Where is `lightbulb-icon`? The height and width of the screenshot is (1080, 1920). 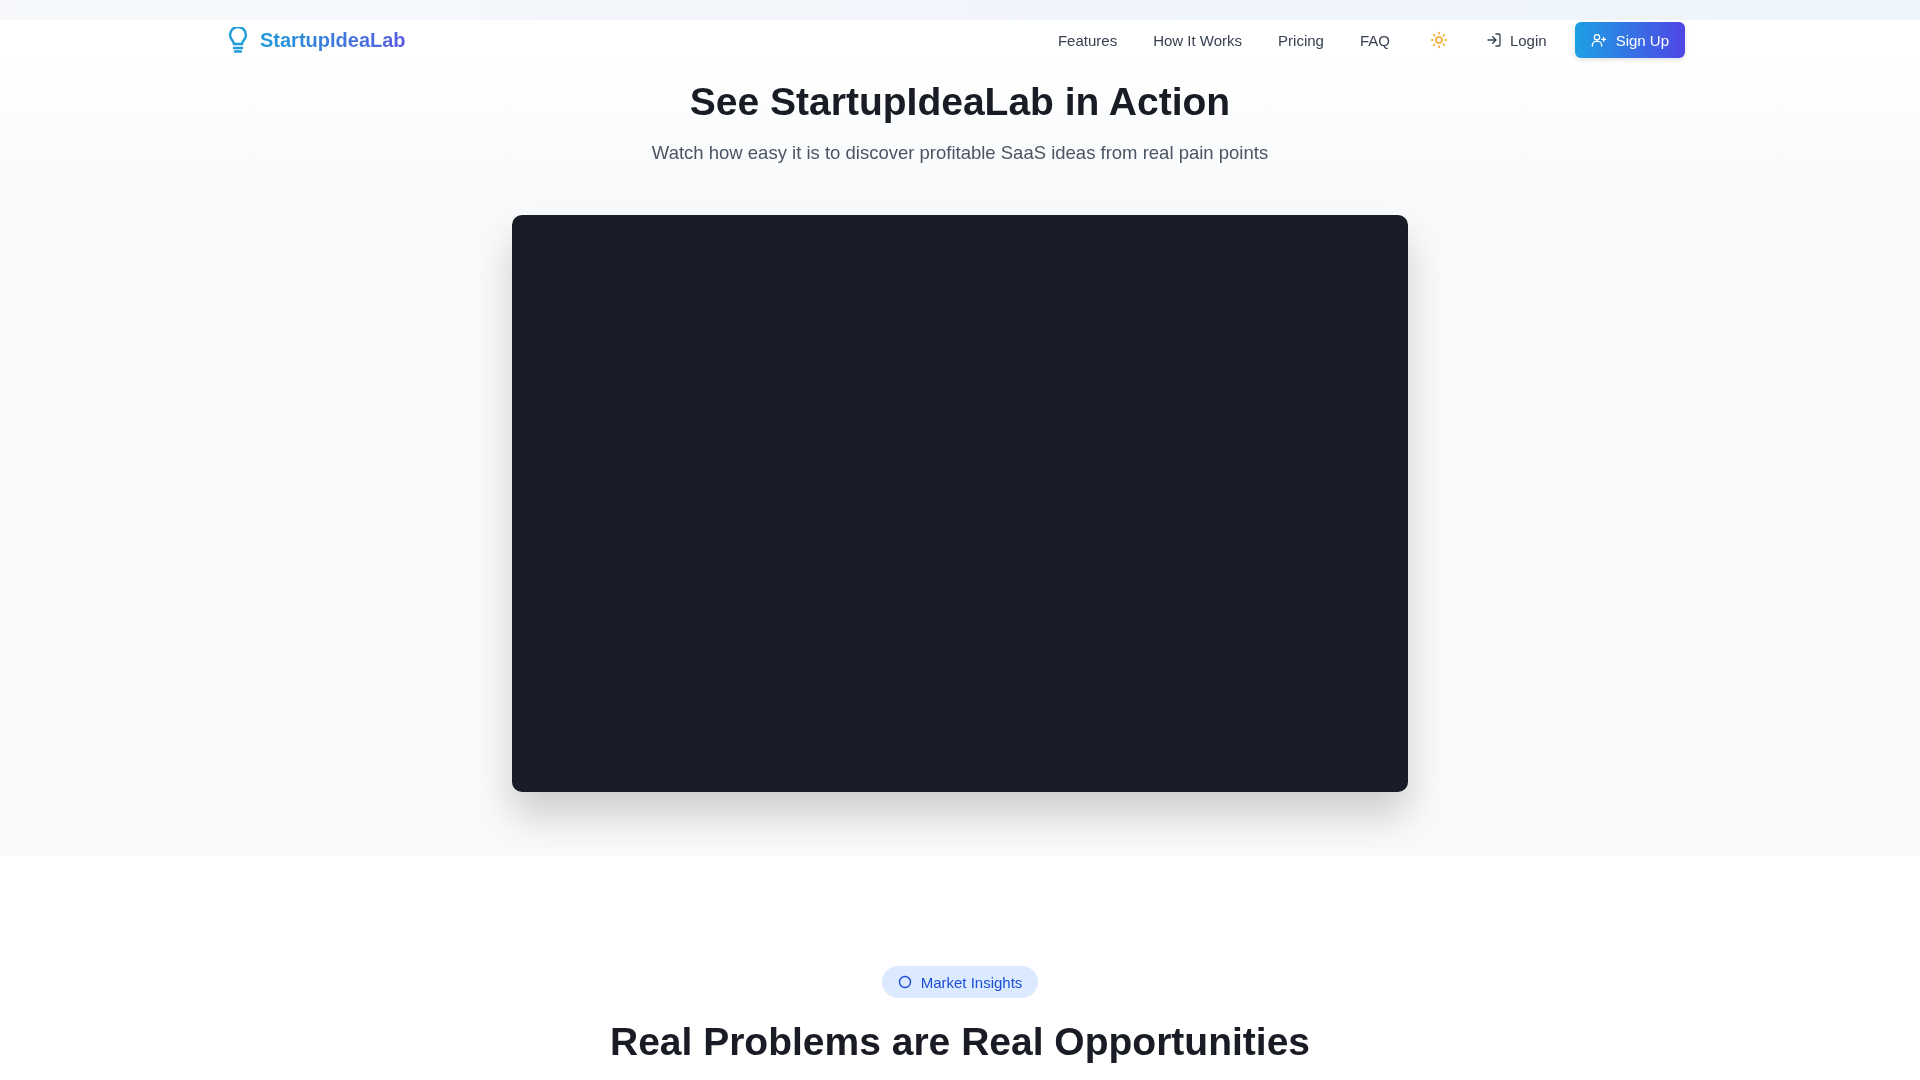
lightbulb-icon is located at coordinates (238, 40).